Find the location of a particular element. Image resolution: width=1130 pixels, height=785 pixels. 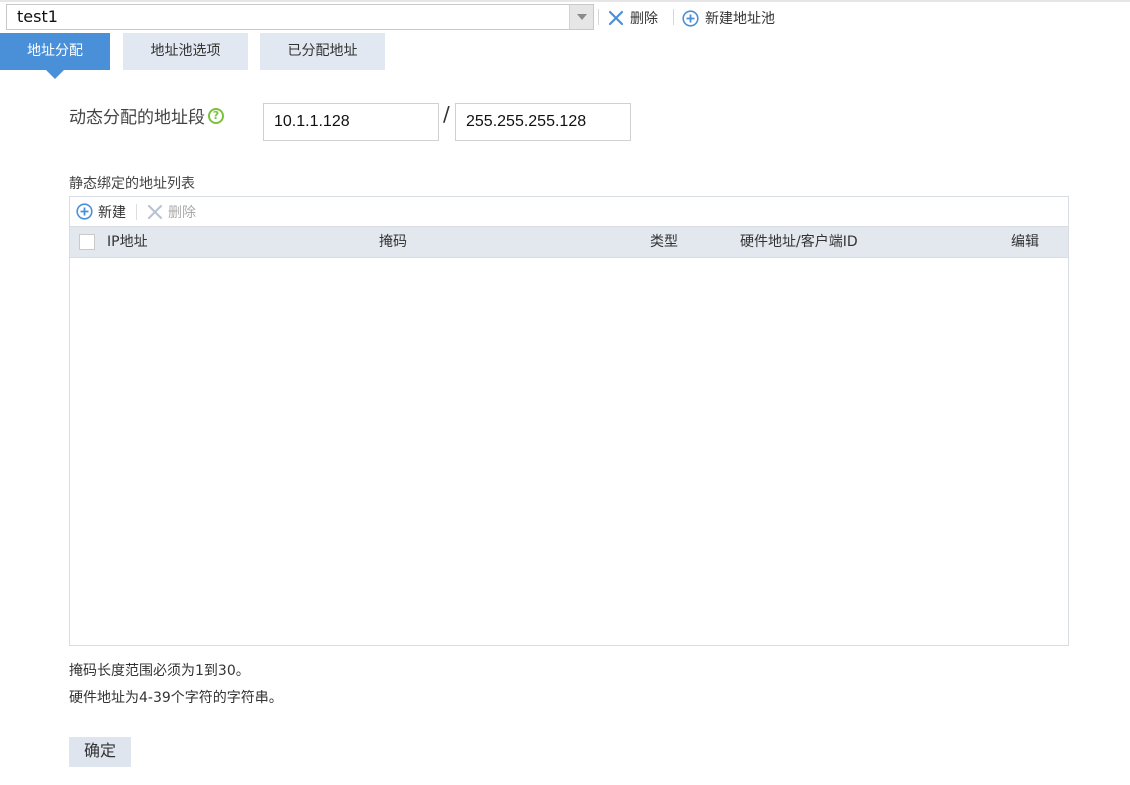

question-circle-icon: ? is located at coordinates (216, 115).